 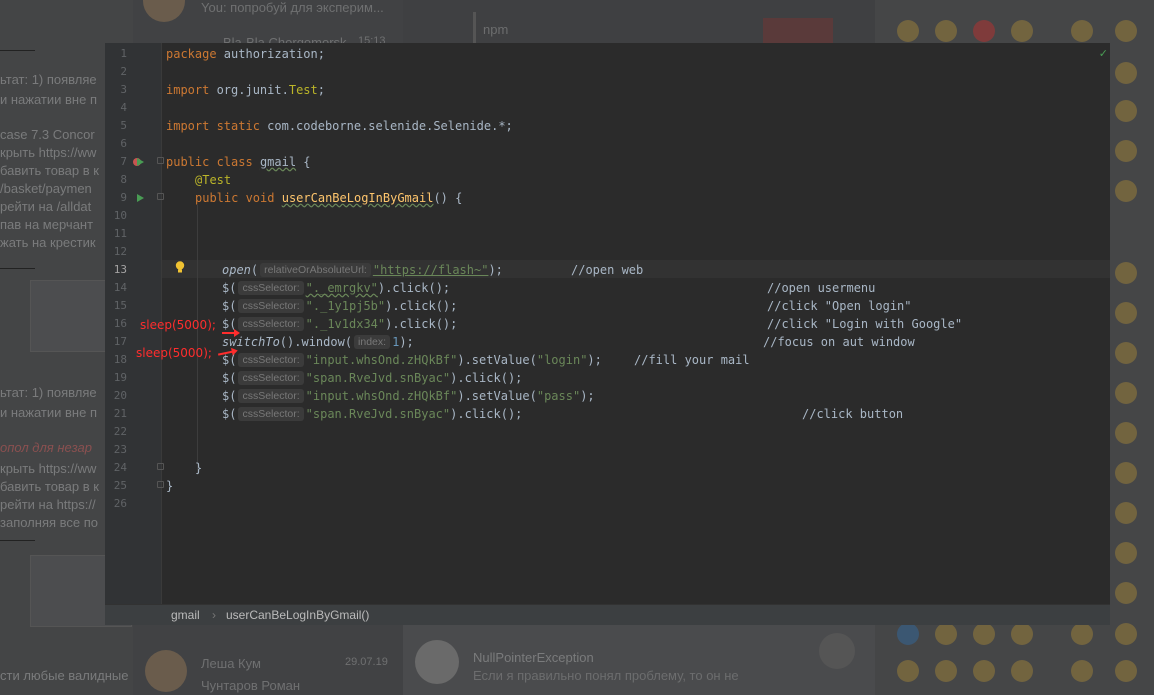 I want to click on doc-line: рейти на /alldat, so click(x=46, y=206).